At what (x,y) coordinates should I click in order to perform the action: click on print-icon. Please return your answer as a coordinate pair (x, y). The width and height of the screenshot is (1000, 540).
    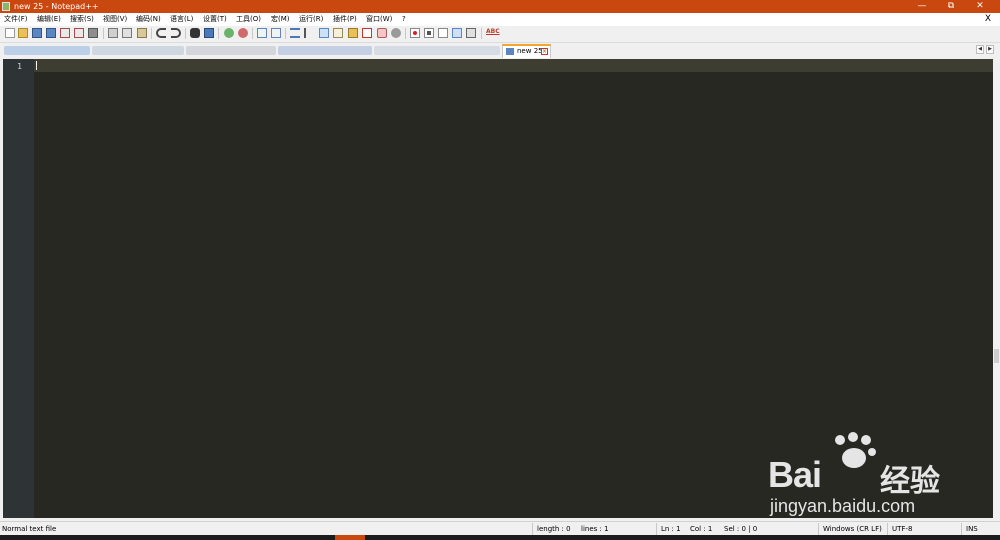
    Looking at the image, I should click on (93, 33).